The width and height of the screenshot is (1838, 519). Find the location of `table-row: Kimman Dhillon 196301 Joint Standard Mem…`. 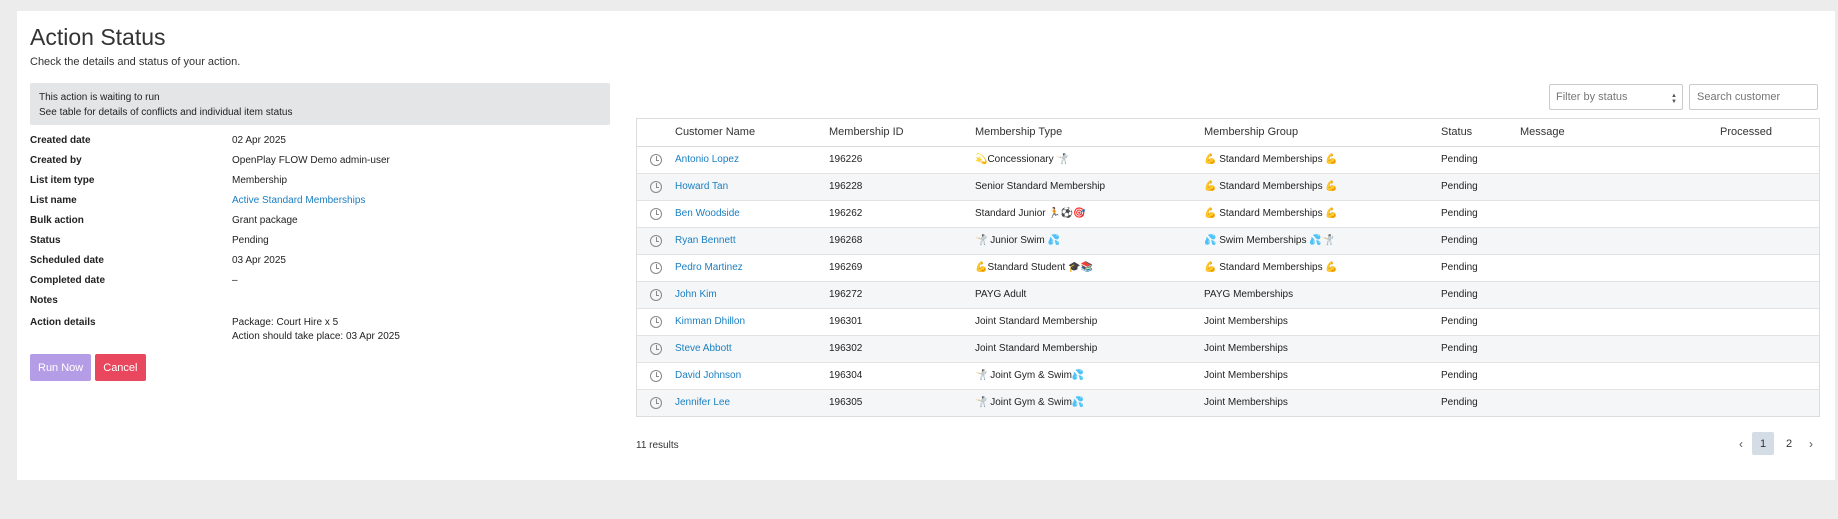

table-row: Kimman Dhillon 196301 Joint Standard Mem… is located at coordinates (1228, 321).